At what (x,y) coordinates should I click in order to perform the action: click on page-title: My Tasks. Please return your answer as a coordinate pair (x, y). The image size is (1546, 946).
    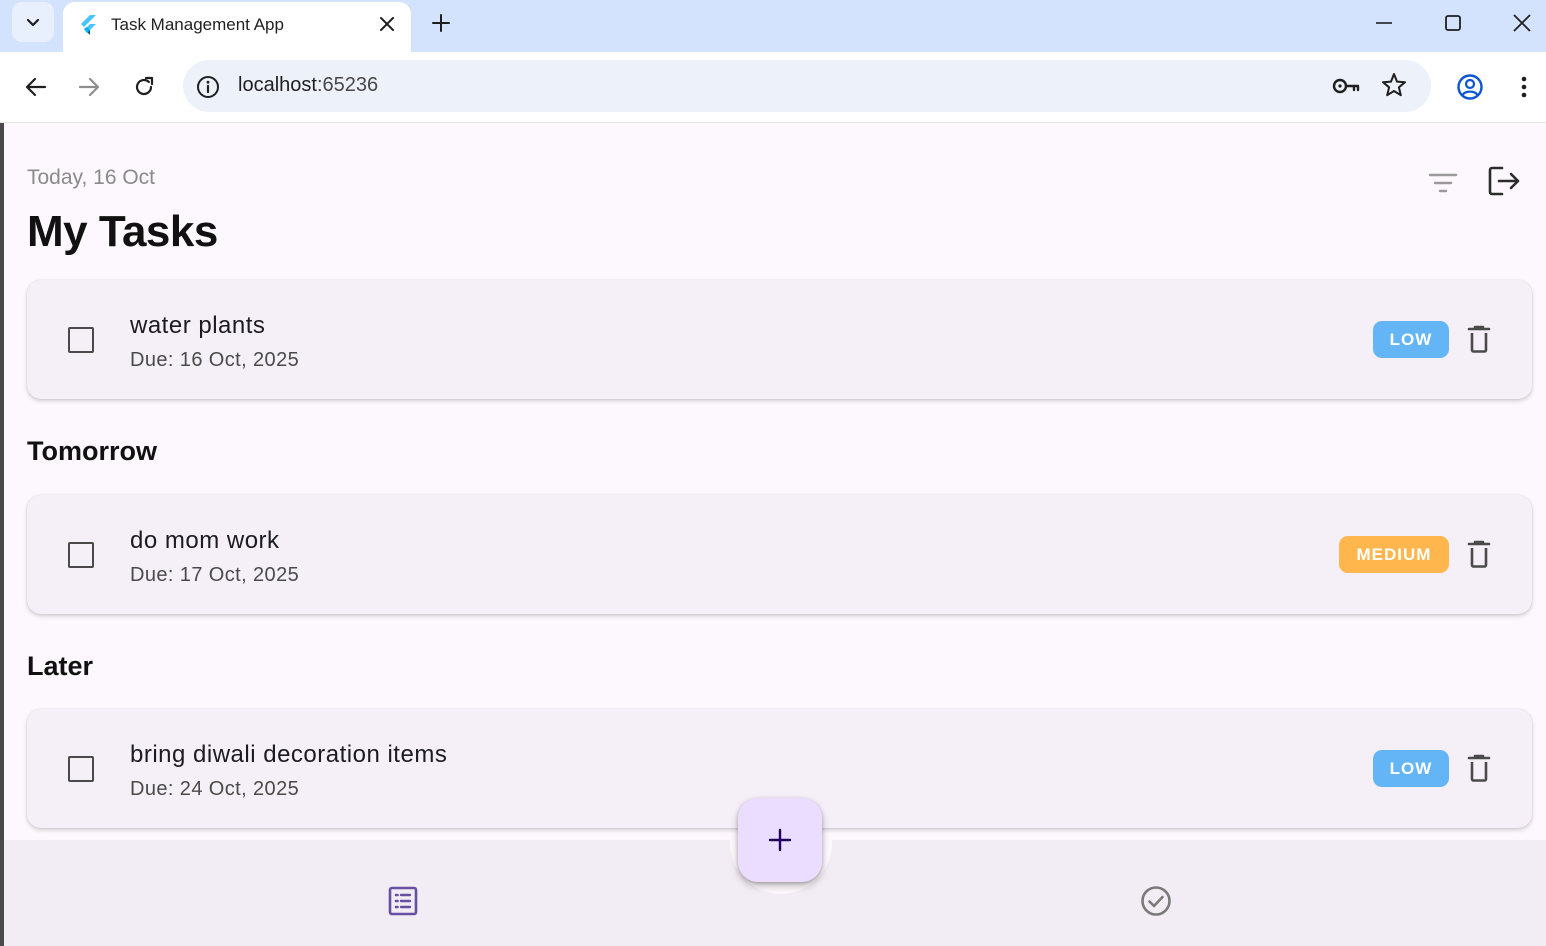
    Looking at the image, I should click on (122, 231).